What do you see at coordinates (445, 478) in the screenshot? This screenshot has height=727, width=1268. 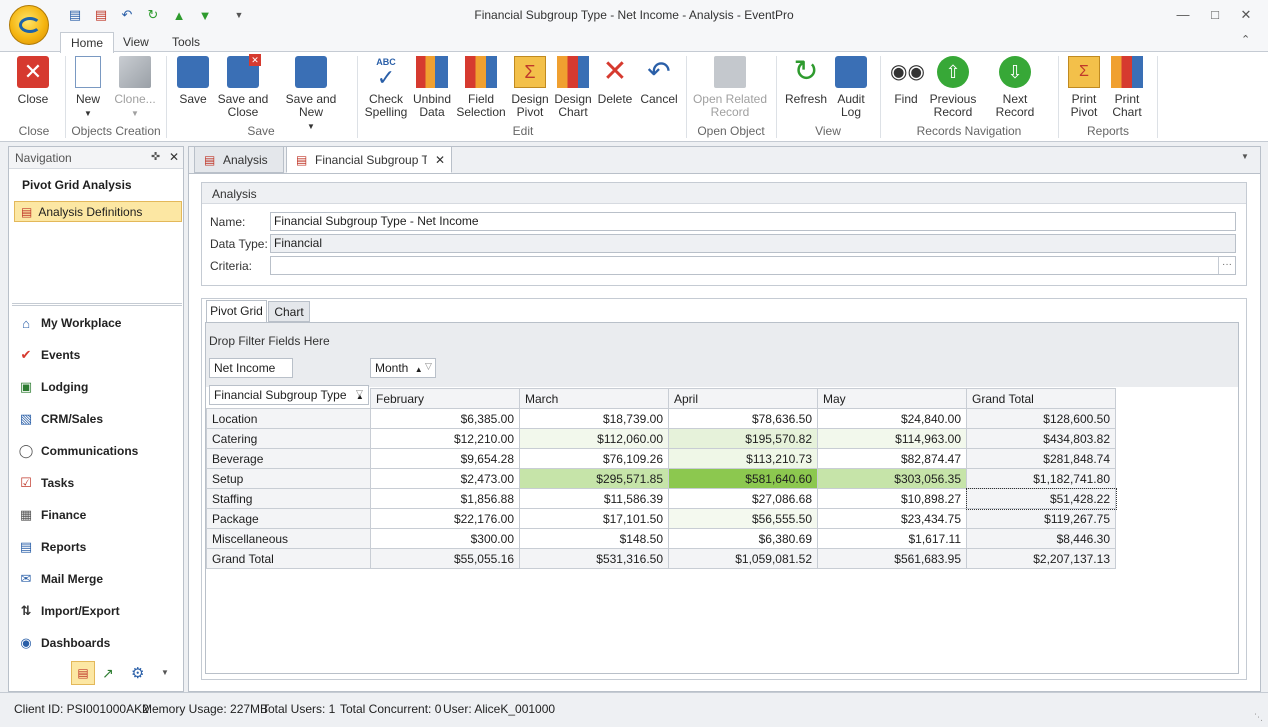 I see `table-cell: $2,473.00` at bounding box center [445, 478].